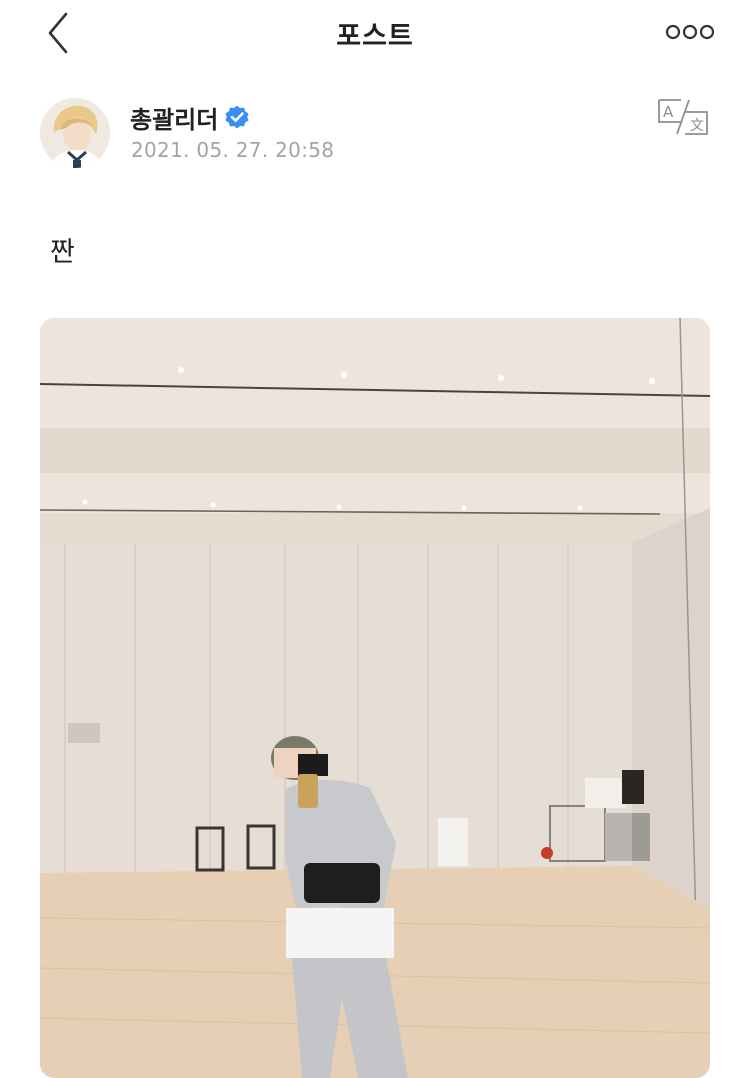 This screenshot has height=1078, width=750. I want to click on translate-icon: A 文, so click(683, 117).